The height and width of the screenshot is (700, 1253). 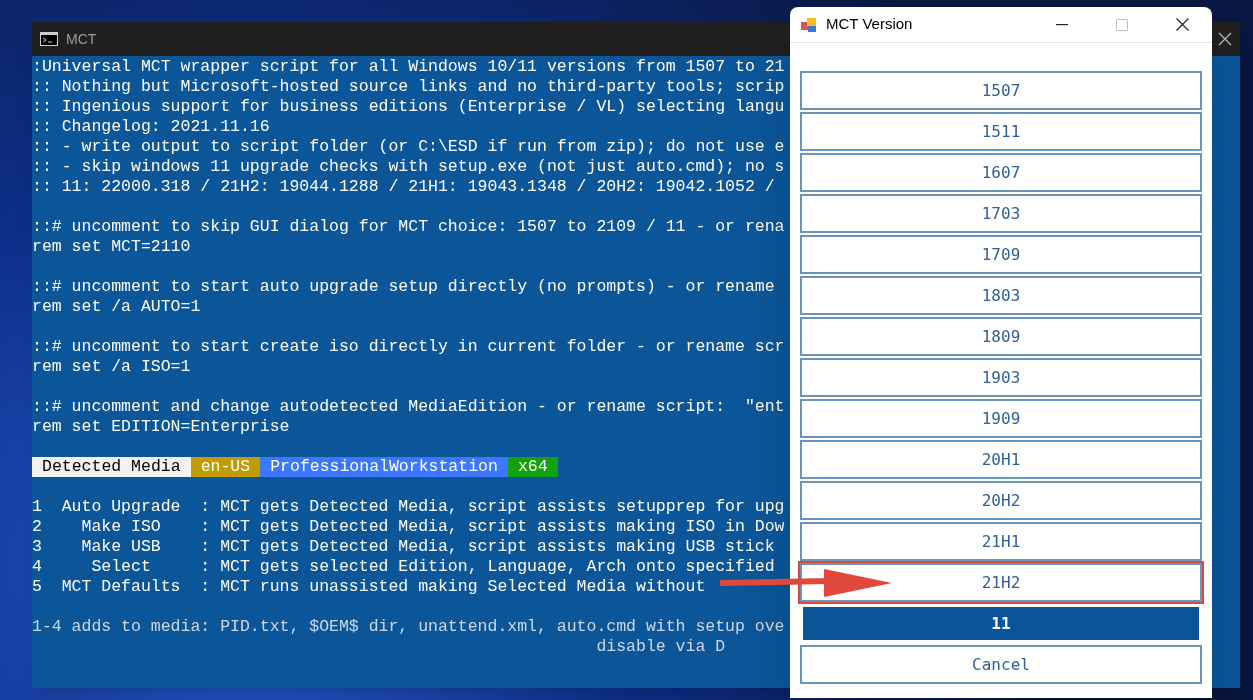 What do you see at coordinates (1001, 213) in the screenshot?
I see `version-button: 1703` at bounding box center [1001, 213].